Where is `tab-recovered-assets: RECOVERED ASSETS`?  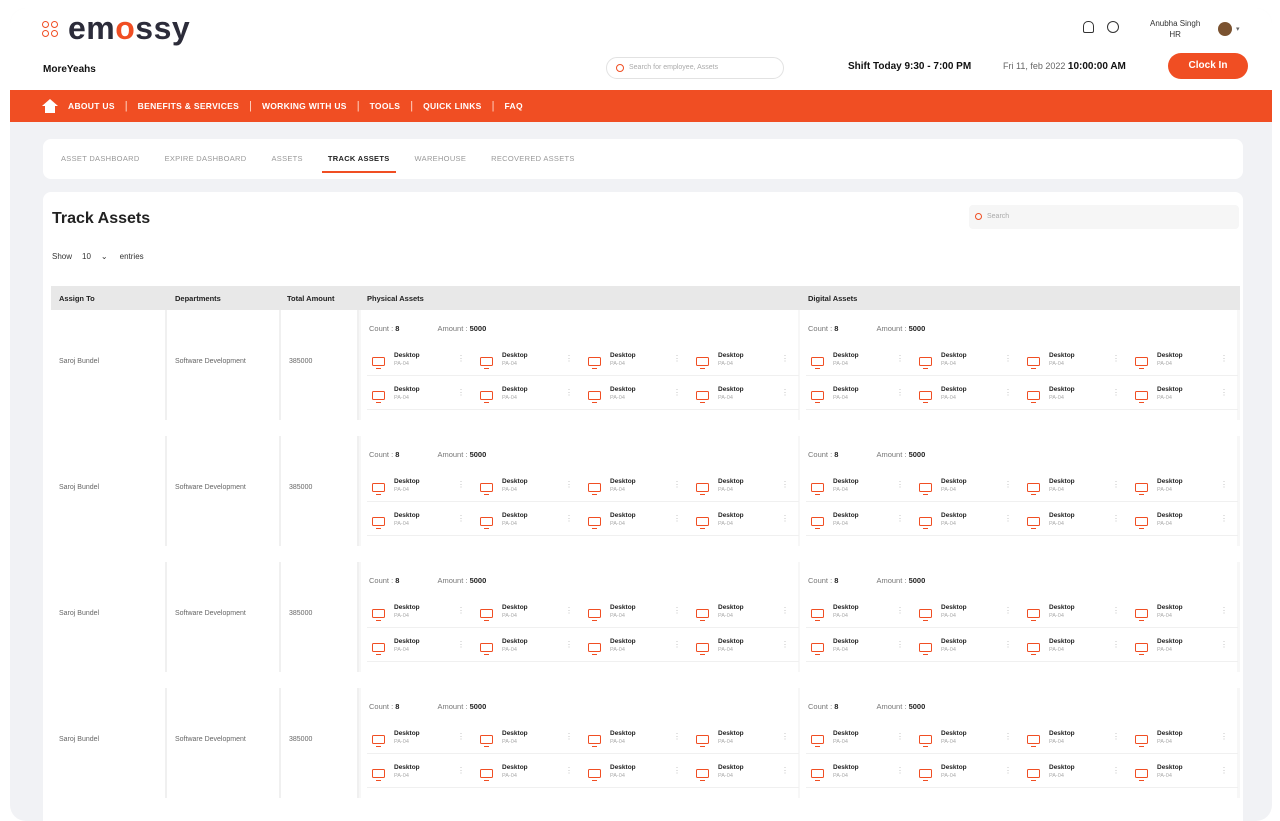 tab-recovered-assets: RECOVERED ASSETS is located at coordinates (533, 159).